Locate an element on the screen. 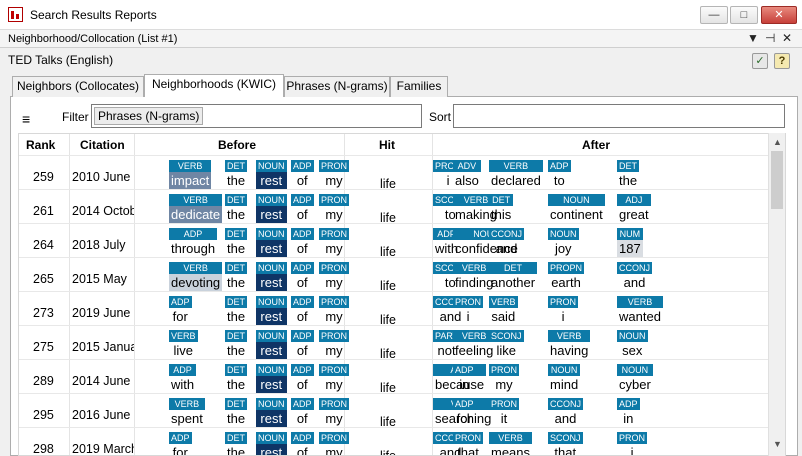 The width and height of the screenshot is (802, 456). after-token: PRON that is located at coordinates (468, 443).